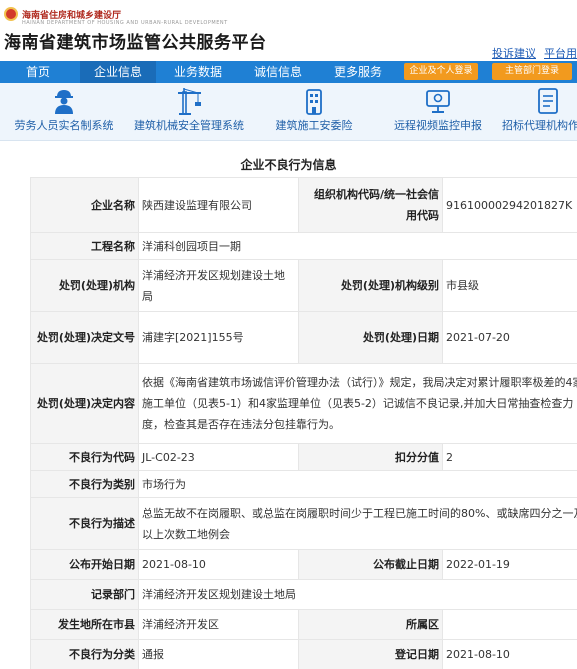  I want to click on category-label: 不良行为类别, so click(84, 484).